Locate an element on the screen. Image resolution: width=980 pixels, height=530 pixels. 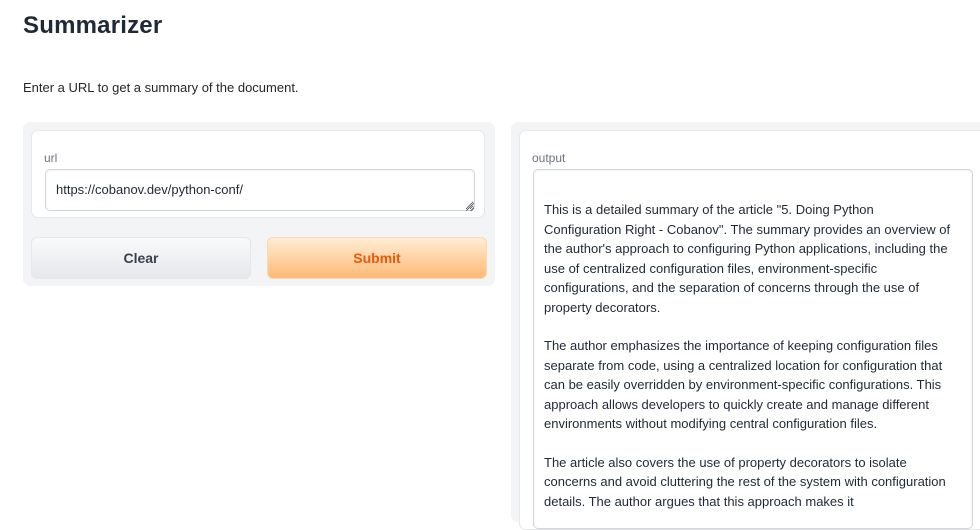
page-title: Summarizer is located at coordinates (93, 25).